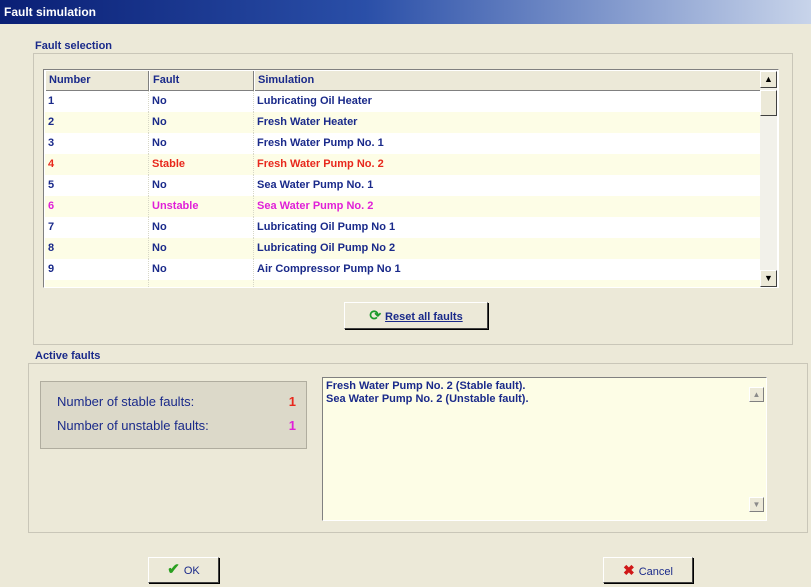 This screenshot has width=811, height=587. I want to click on scroll-up-icon: ▲, so click(768, 79).